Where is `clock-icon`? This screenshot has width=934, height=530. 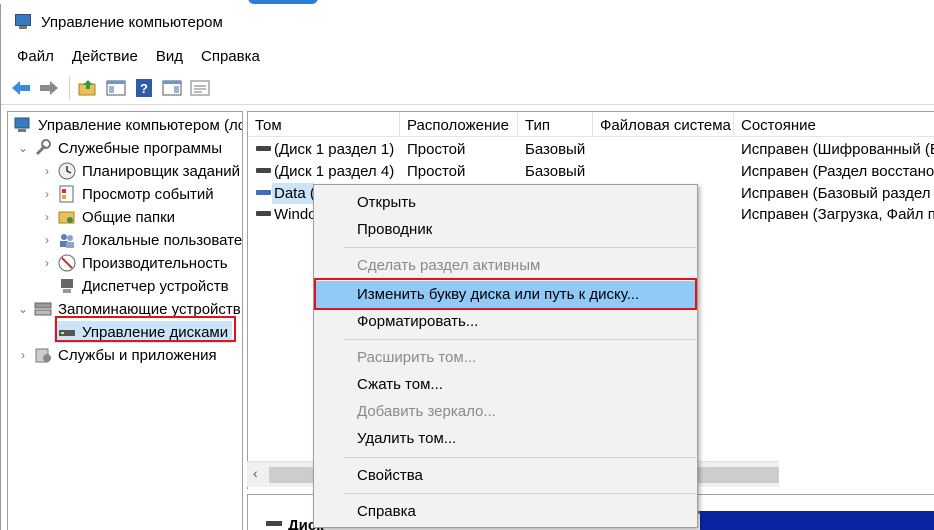
clock-icon is located at coordinates (67, 171).